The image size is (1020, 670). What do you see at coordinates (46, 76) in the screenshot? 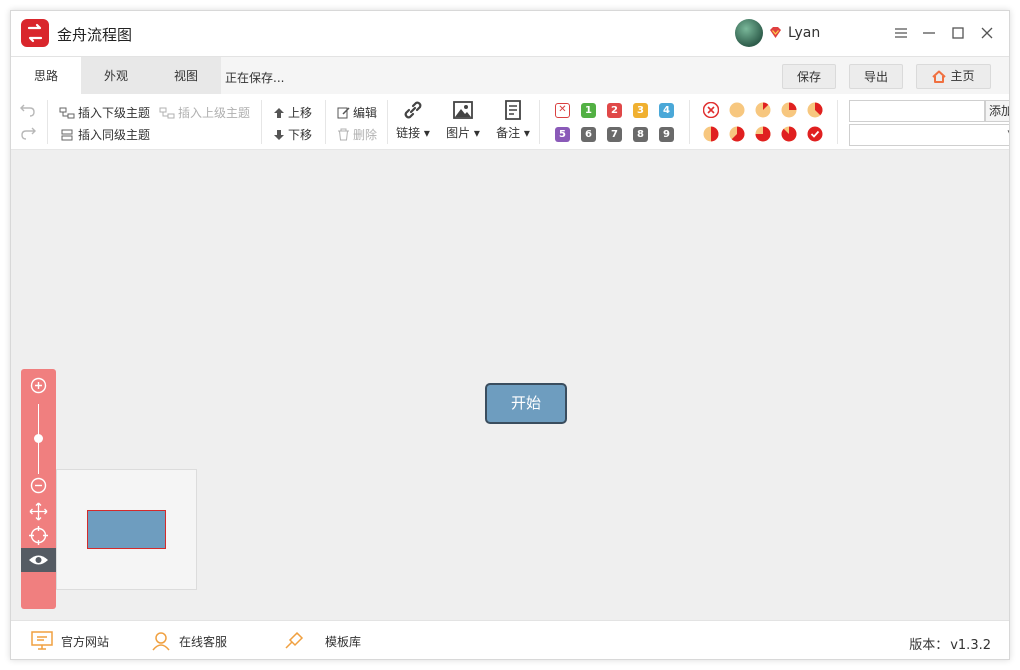
I see `tab-thinking: 思路` at bounding box center [46, 76].